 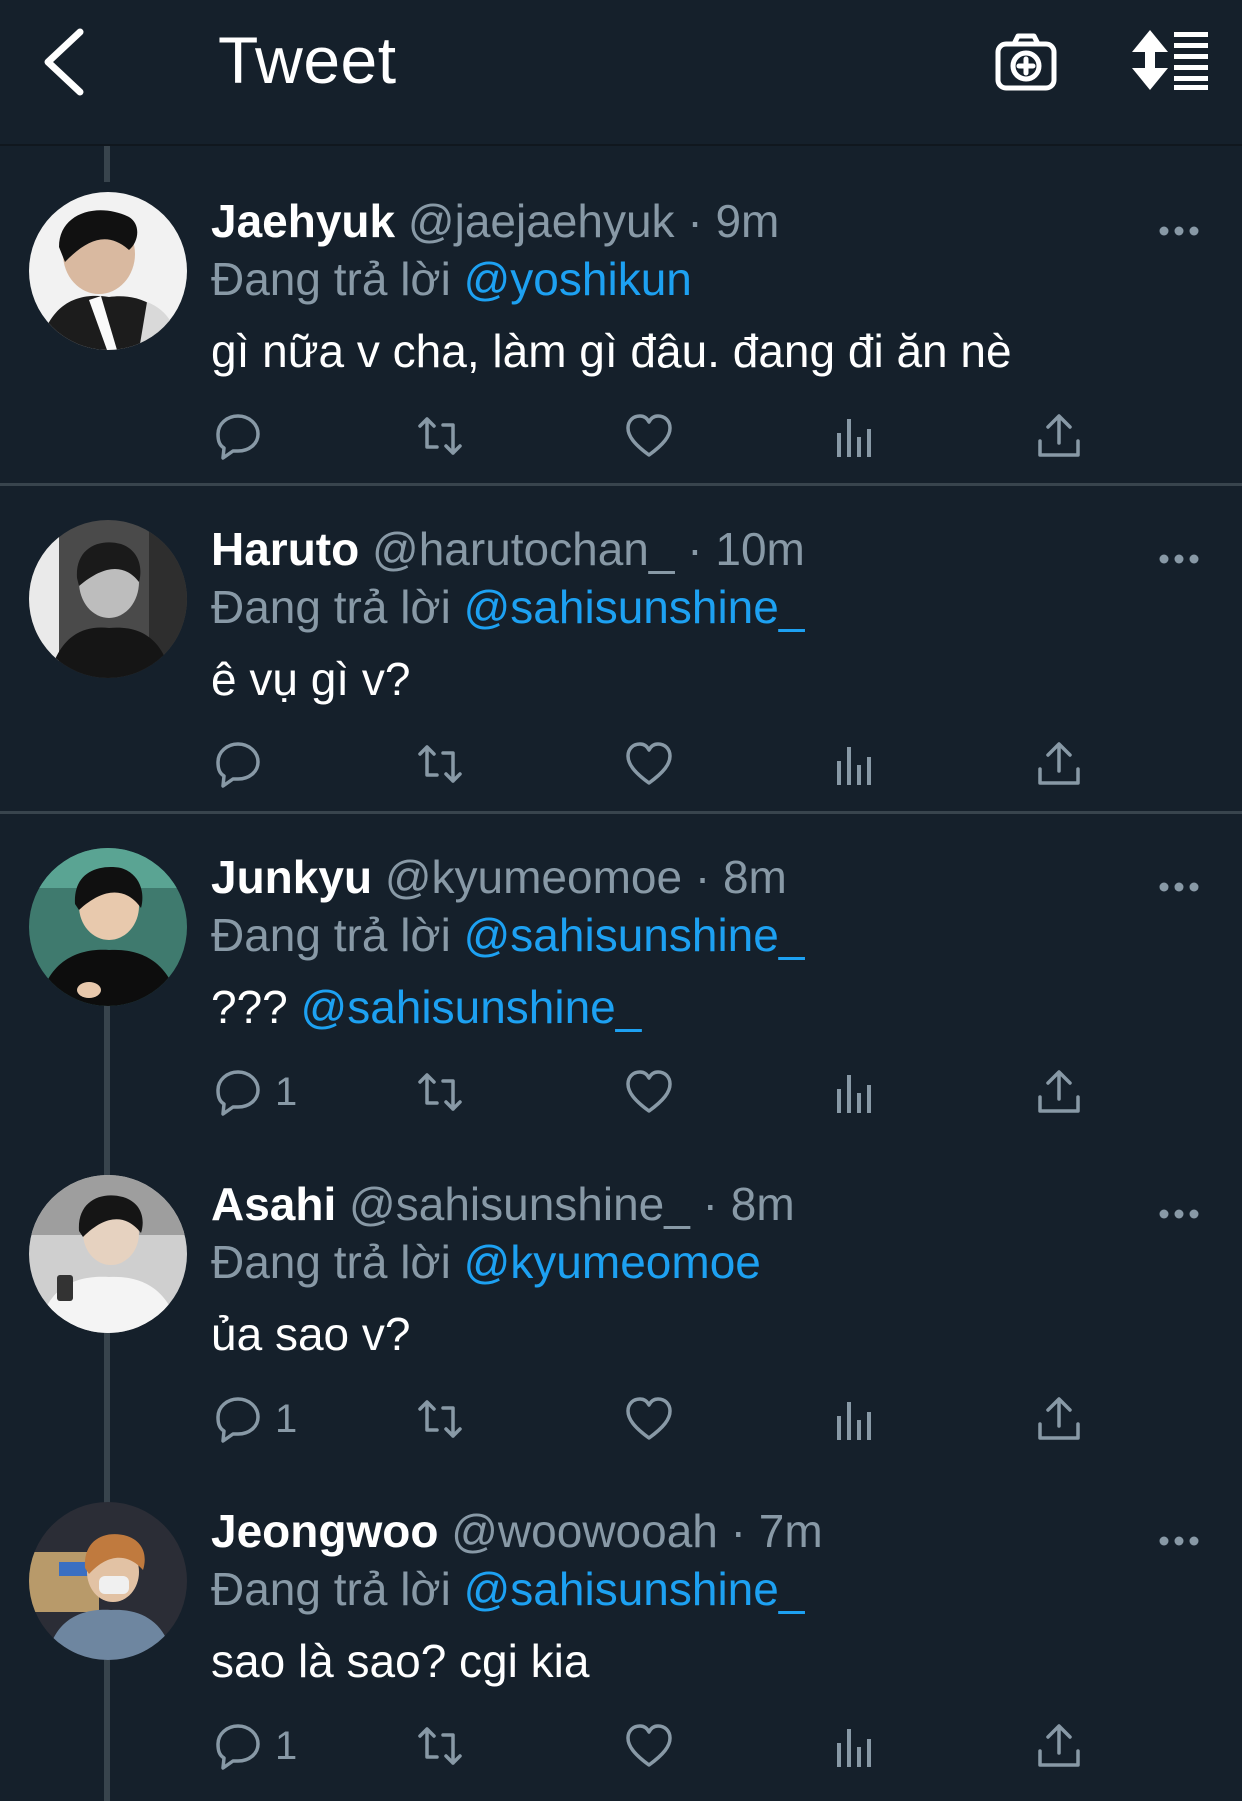 I want to click on tweet-header: Junkyu @kyumeomoe · 8m, so click(x=499, y=877).